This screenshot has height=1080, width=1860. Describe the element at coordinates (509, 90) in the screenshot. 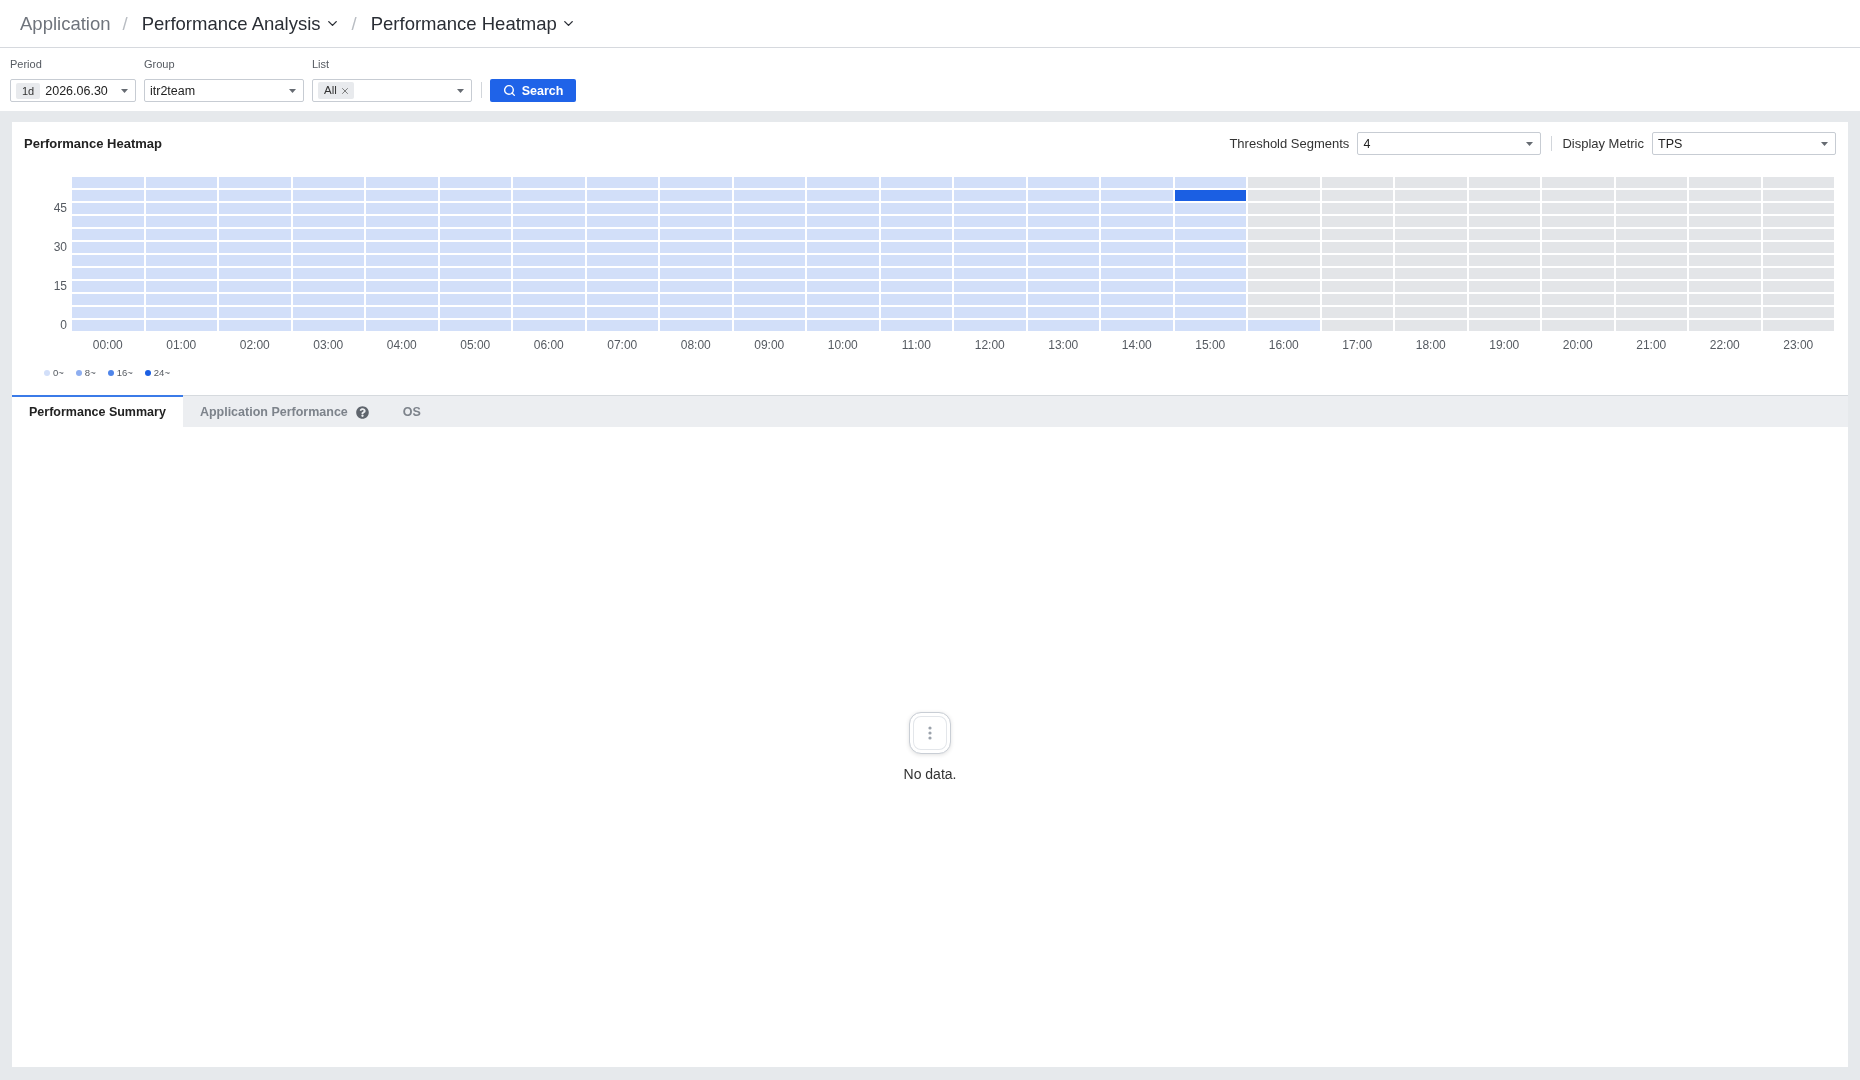

I see `search-icon` at that location.